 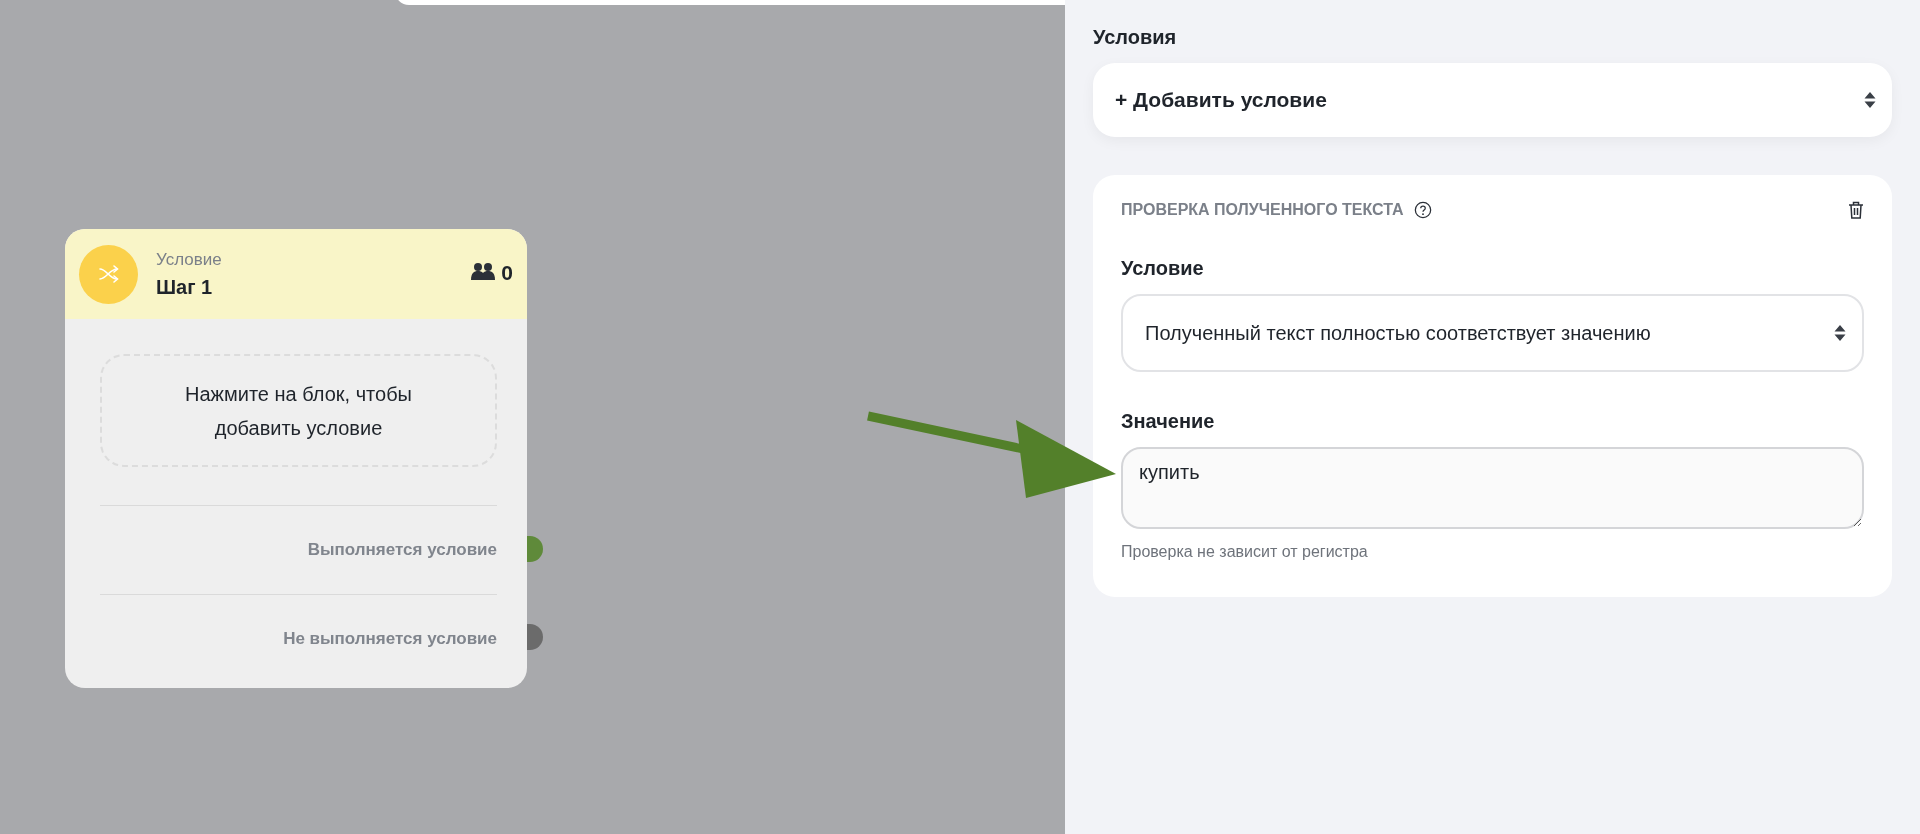 I want to click on output-label: Выполняется условие, so click(x=402, y=550).